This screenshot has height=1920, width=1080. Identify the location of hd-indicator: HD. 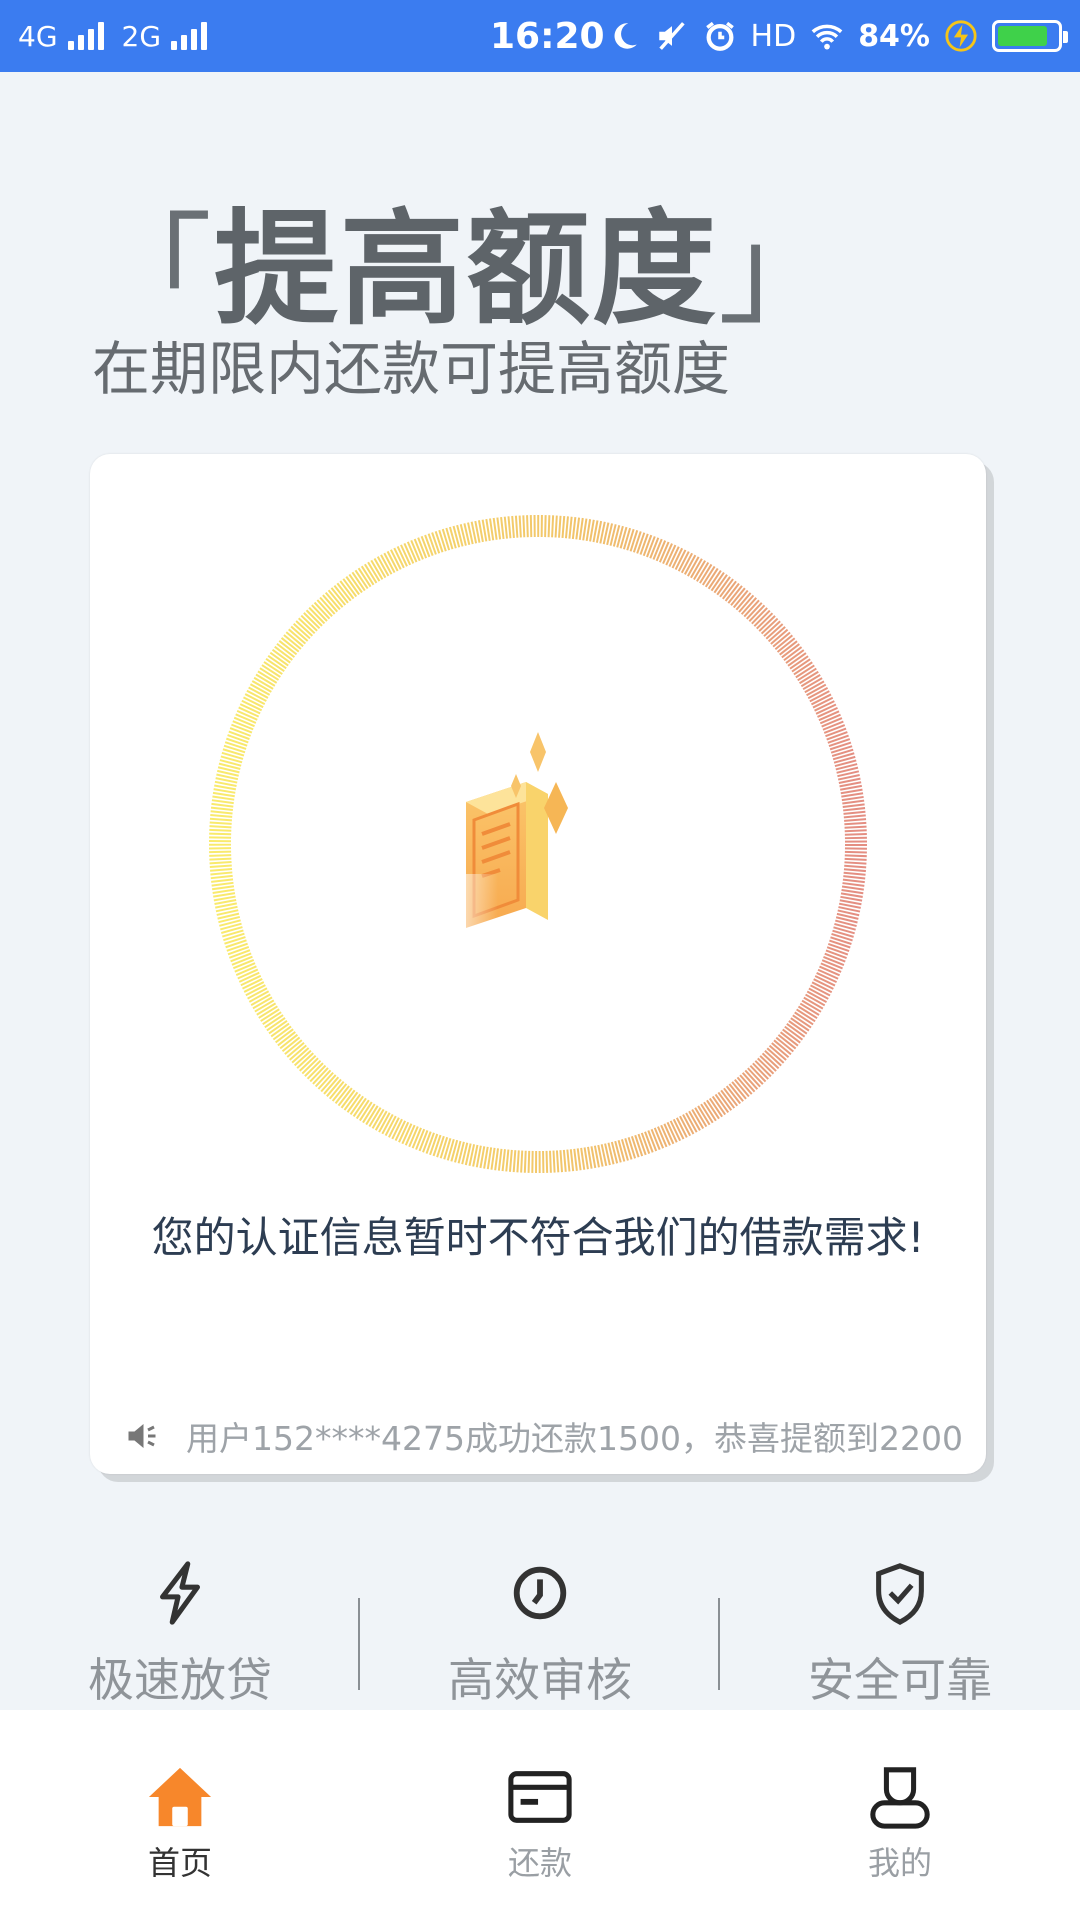
(773, 36).